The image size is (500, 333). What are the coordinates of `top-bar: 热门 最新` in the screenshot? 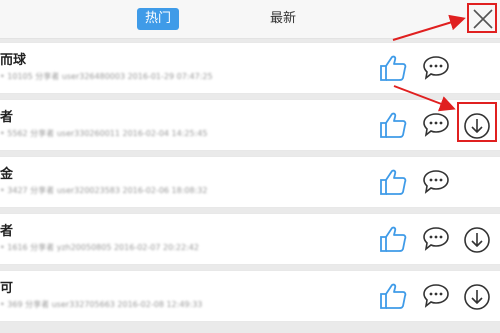 It's located at (250, 19).